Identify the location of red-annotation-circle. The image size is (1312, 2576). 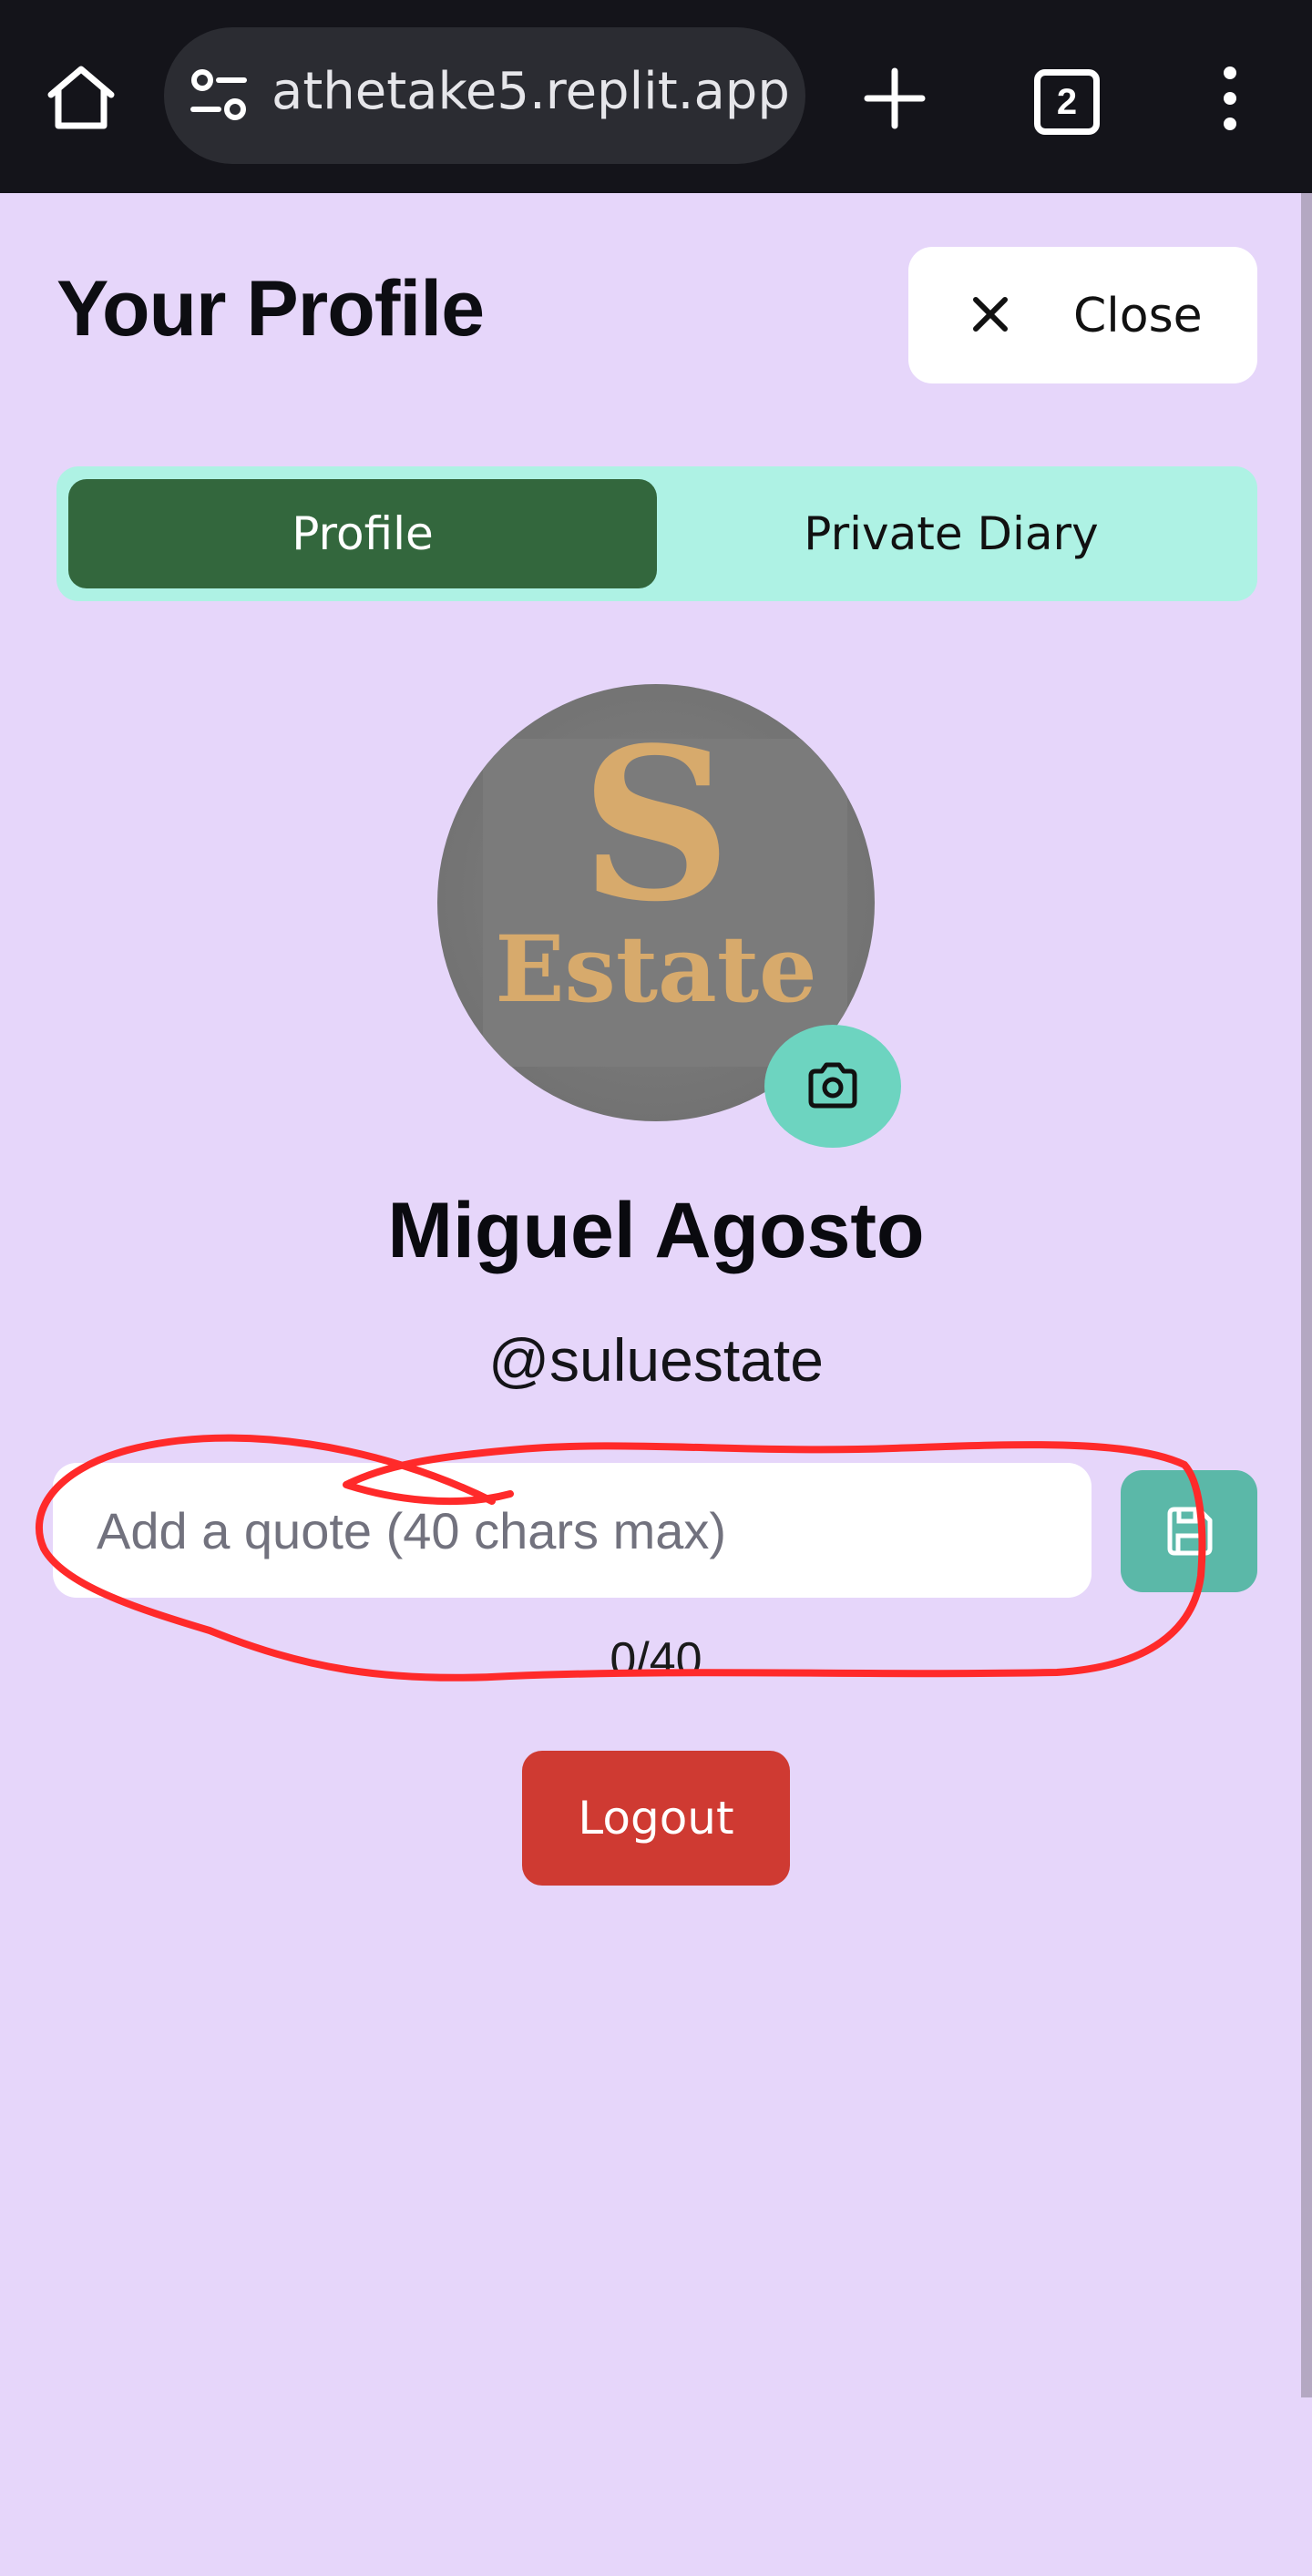
(621, 1558).